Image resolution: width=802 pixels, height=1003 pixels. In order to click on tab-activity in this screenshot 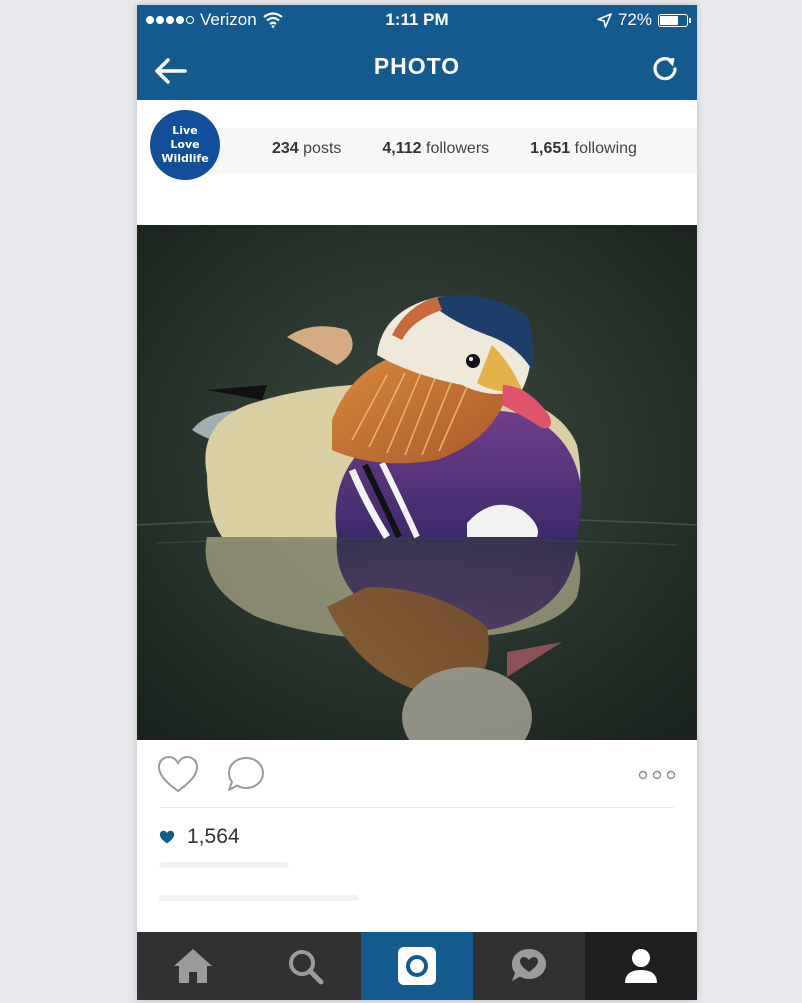, I will do `click(529, 966)`.